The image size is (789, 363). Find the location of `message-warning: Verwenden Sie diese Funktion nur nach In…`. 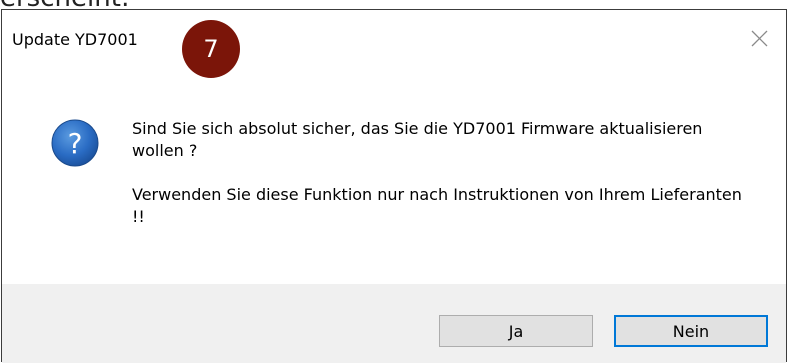

message-warning: Verwenden Sie diese Funktion nur nach In… is located at coordinates (437, 205).